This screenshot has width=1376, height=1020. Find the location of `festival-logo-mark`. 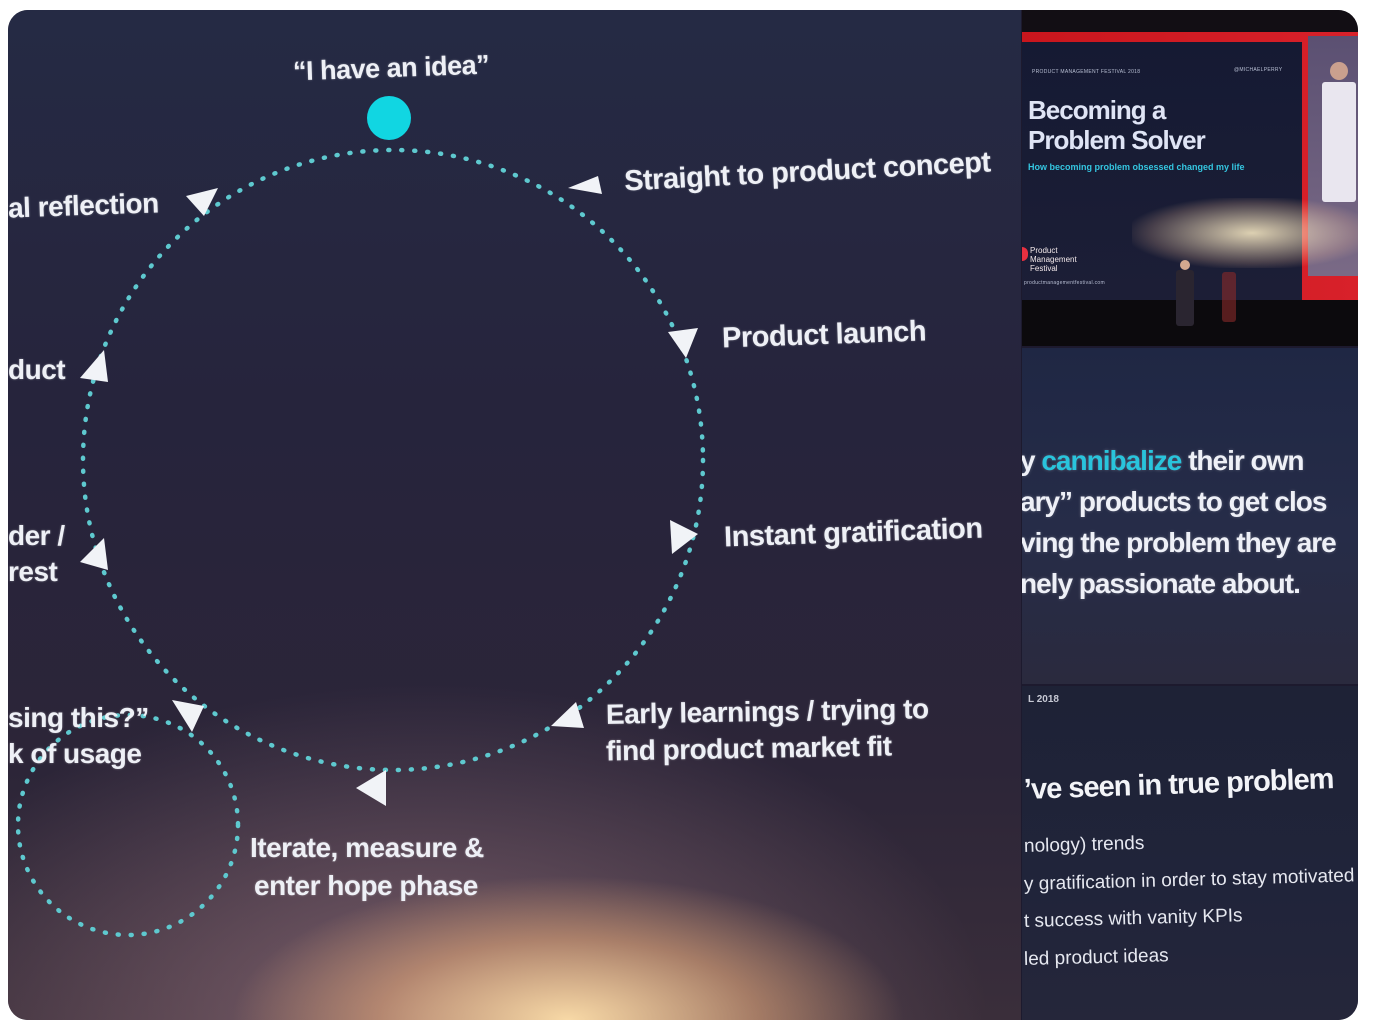

festival-logo-mark is located at coordinates (1025, 254).